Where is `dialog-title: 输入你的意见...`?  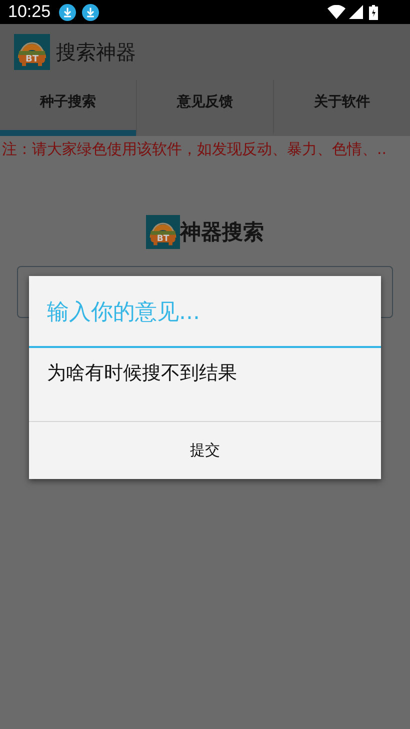 dialog-title: 输入你的意见... is located at coordinates (205, 312).